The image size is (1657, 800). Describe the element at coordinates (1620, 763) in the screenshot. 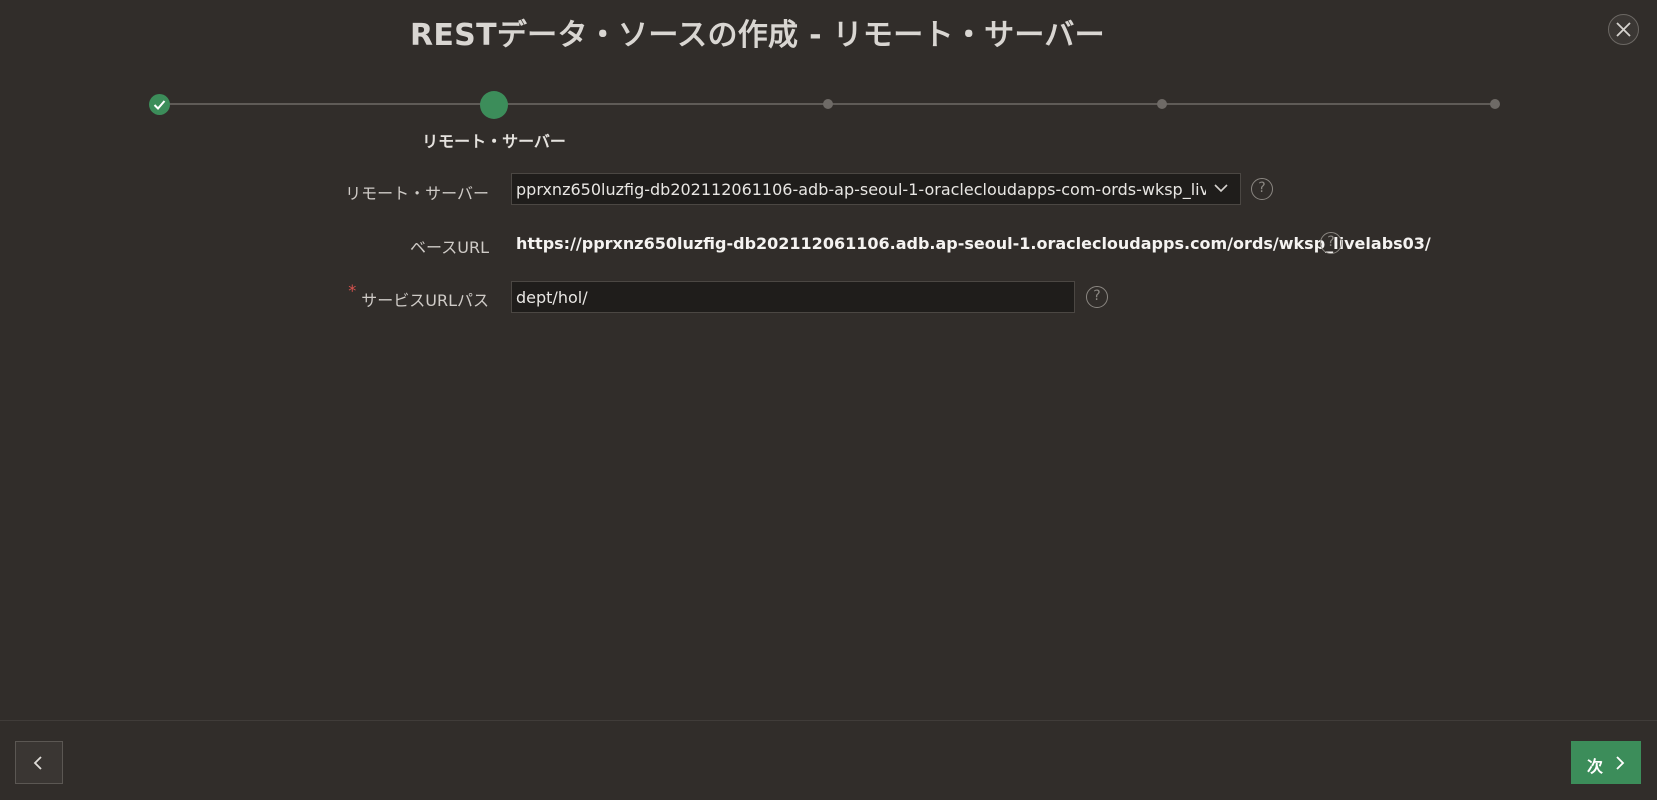

I see `chevron-right-icon` at that location.